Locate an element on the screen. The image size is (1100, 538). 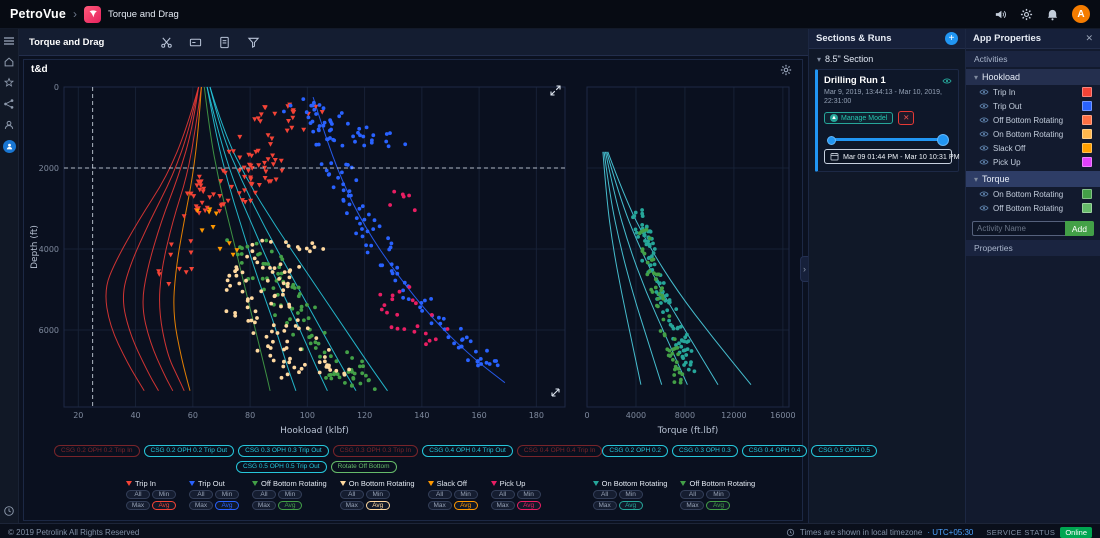
legend-pick-up-avg-button: Avg is located at coordinates (528, 505).